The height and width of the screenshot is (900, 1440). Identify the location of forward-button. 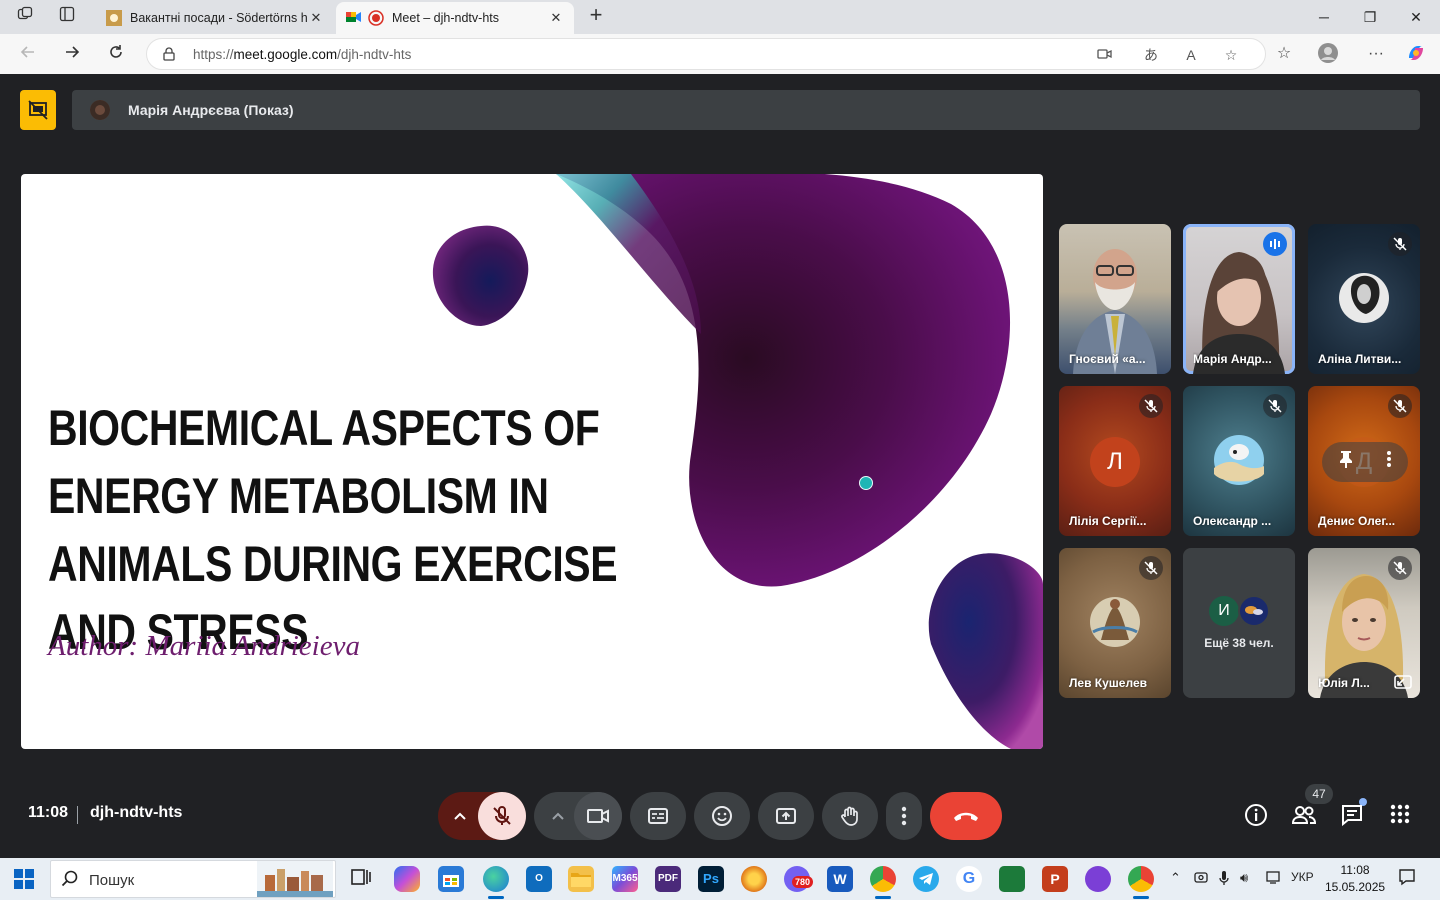
(72, 54).